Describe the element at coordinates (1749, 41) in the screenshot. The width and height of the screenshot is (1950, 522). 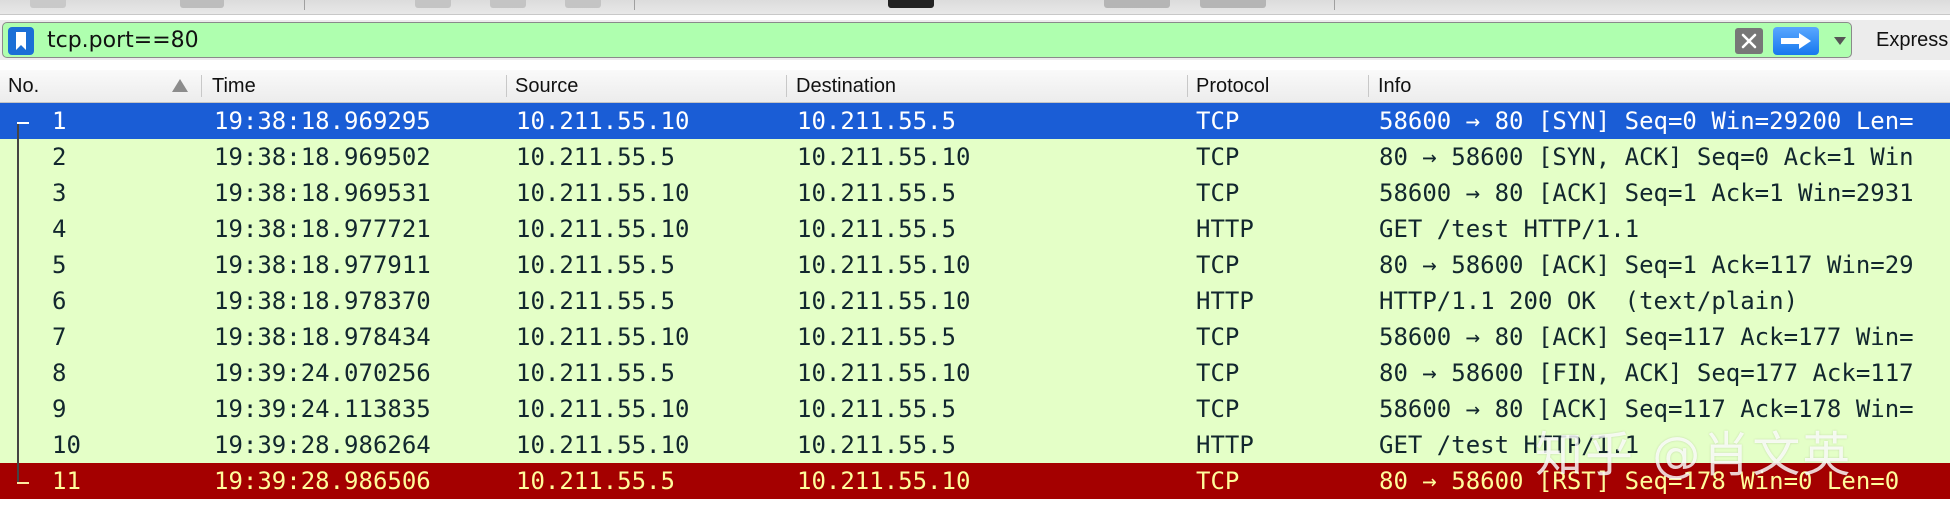
I see `clear-filter-icon` at that location.